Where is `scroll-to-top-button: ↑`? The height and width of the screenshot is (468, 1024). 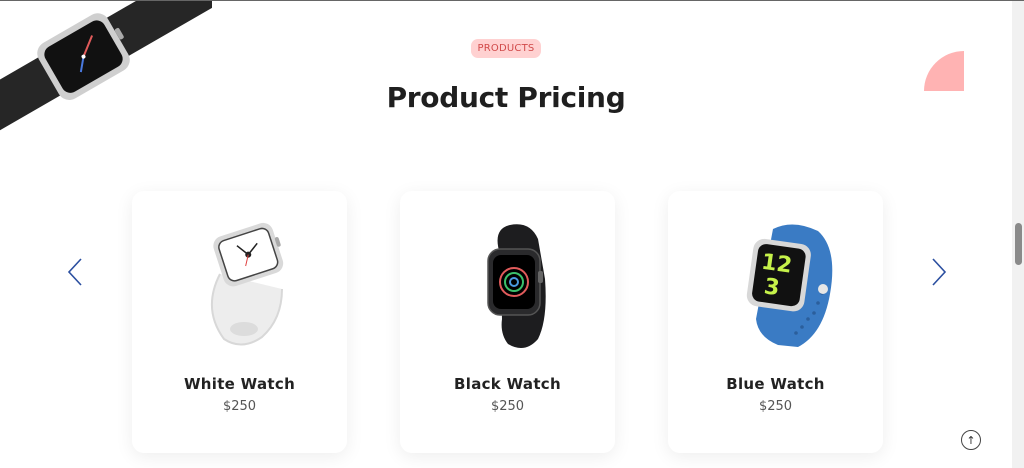
scroll-to-top-button: ↑ is located at coordinates (971, 440).